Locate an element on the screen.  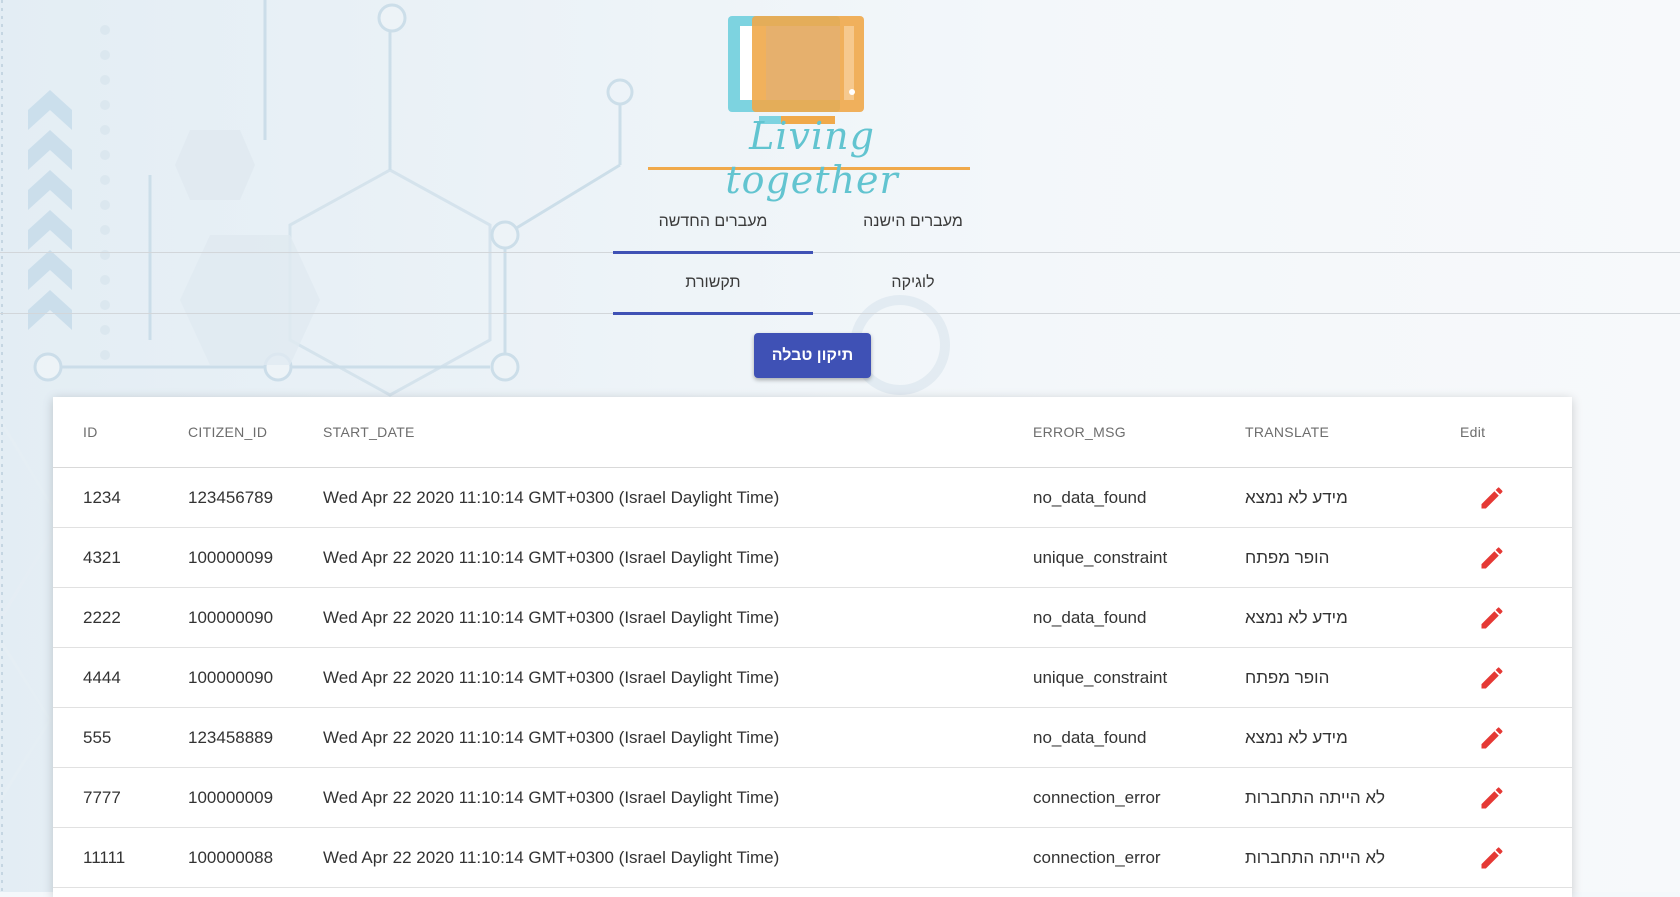
header-start-date: START_DATE is located at coordinates (678, 432).